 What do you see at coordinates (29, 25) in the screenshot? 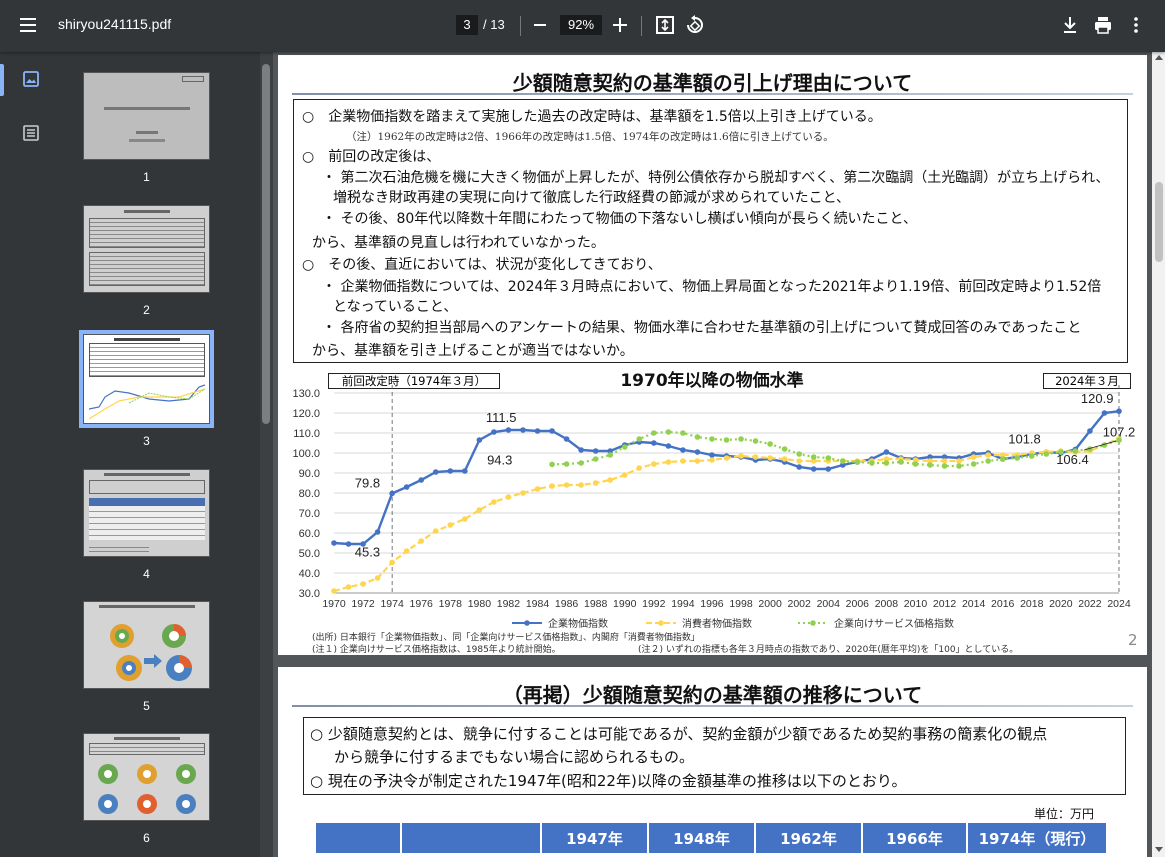
I see `menu-icon` at bounding box center [29, 25].